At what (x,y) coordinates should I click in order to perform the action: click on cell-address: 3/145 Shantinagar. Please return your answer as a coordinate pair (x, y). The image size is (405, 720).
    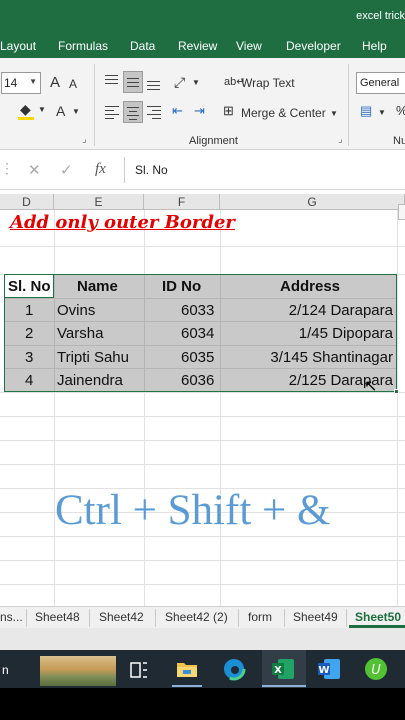
    Looking at the image, I should click on (331, 357).